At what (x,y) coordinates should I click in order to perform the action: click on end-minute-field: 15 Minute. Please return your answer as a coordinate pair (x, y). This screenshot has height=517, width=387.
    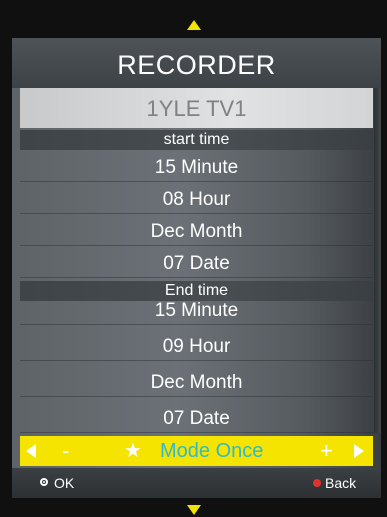
    Looking at the image, I should click on (196, 309).